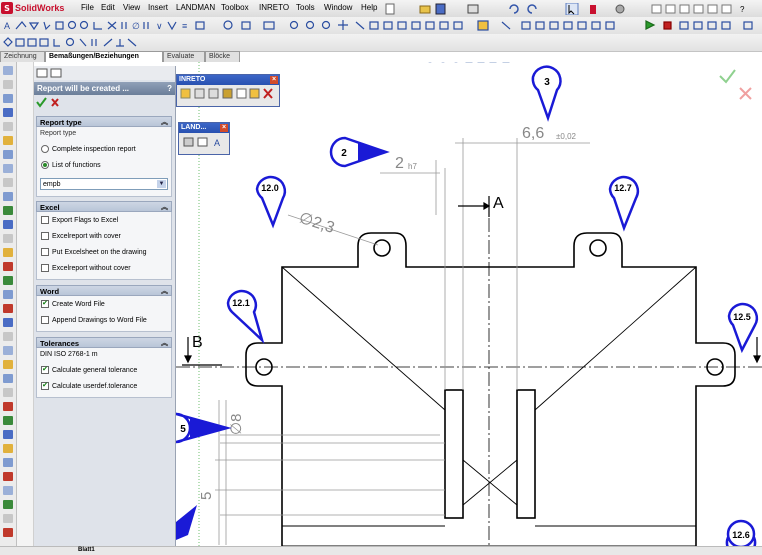 This screenshot has height=555, width=762. I want to click on vertical-dimension-icon, so click(32, 42).